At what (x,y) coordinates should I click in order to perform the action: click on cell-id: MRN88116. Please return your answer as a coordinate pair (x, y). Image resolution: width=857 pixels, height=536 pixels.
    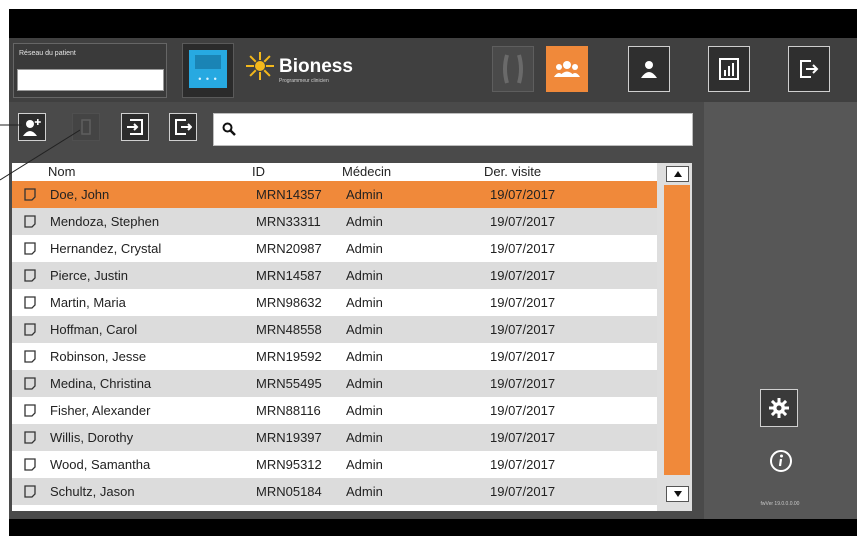
    Looking at the image, I should click on (288, 410).